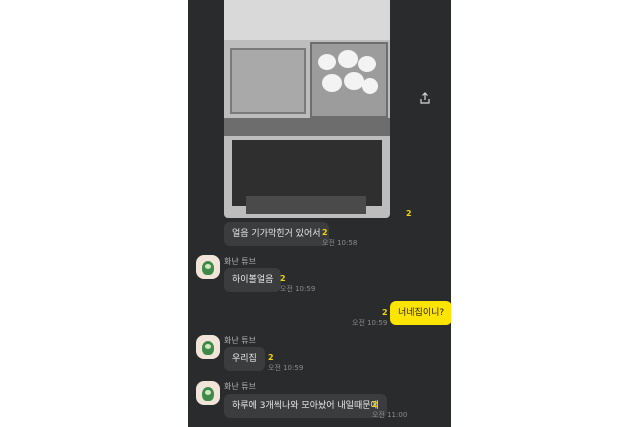 Image resolution: width=640 pixels, height=427 pixels. What do you see at coordinates (390, 415) in the screenshot?
I see `message-time: 오전 11:00` at bounding box center [390, 415].